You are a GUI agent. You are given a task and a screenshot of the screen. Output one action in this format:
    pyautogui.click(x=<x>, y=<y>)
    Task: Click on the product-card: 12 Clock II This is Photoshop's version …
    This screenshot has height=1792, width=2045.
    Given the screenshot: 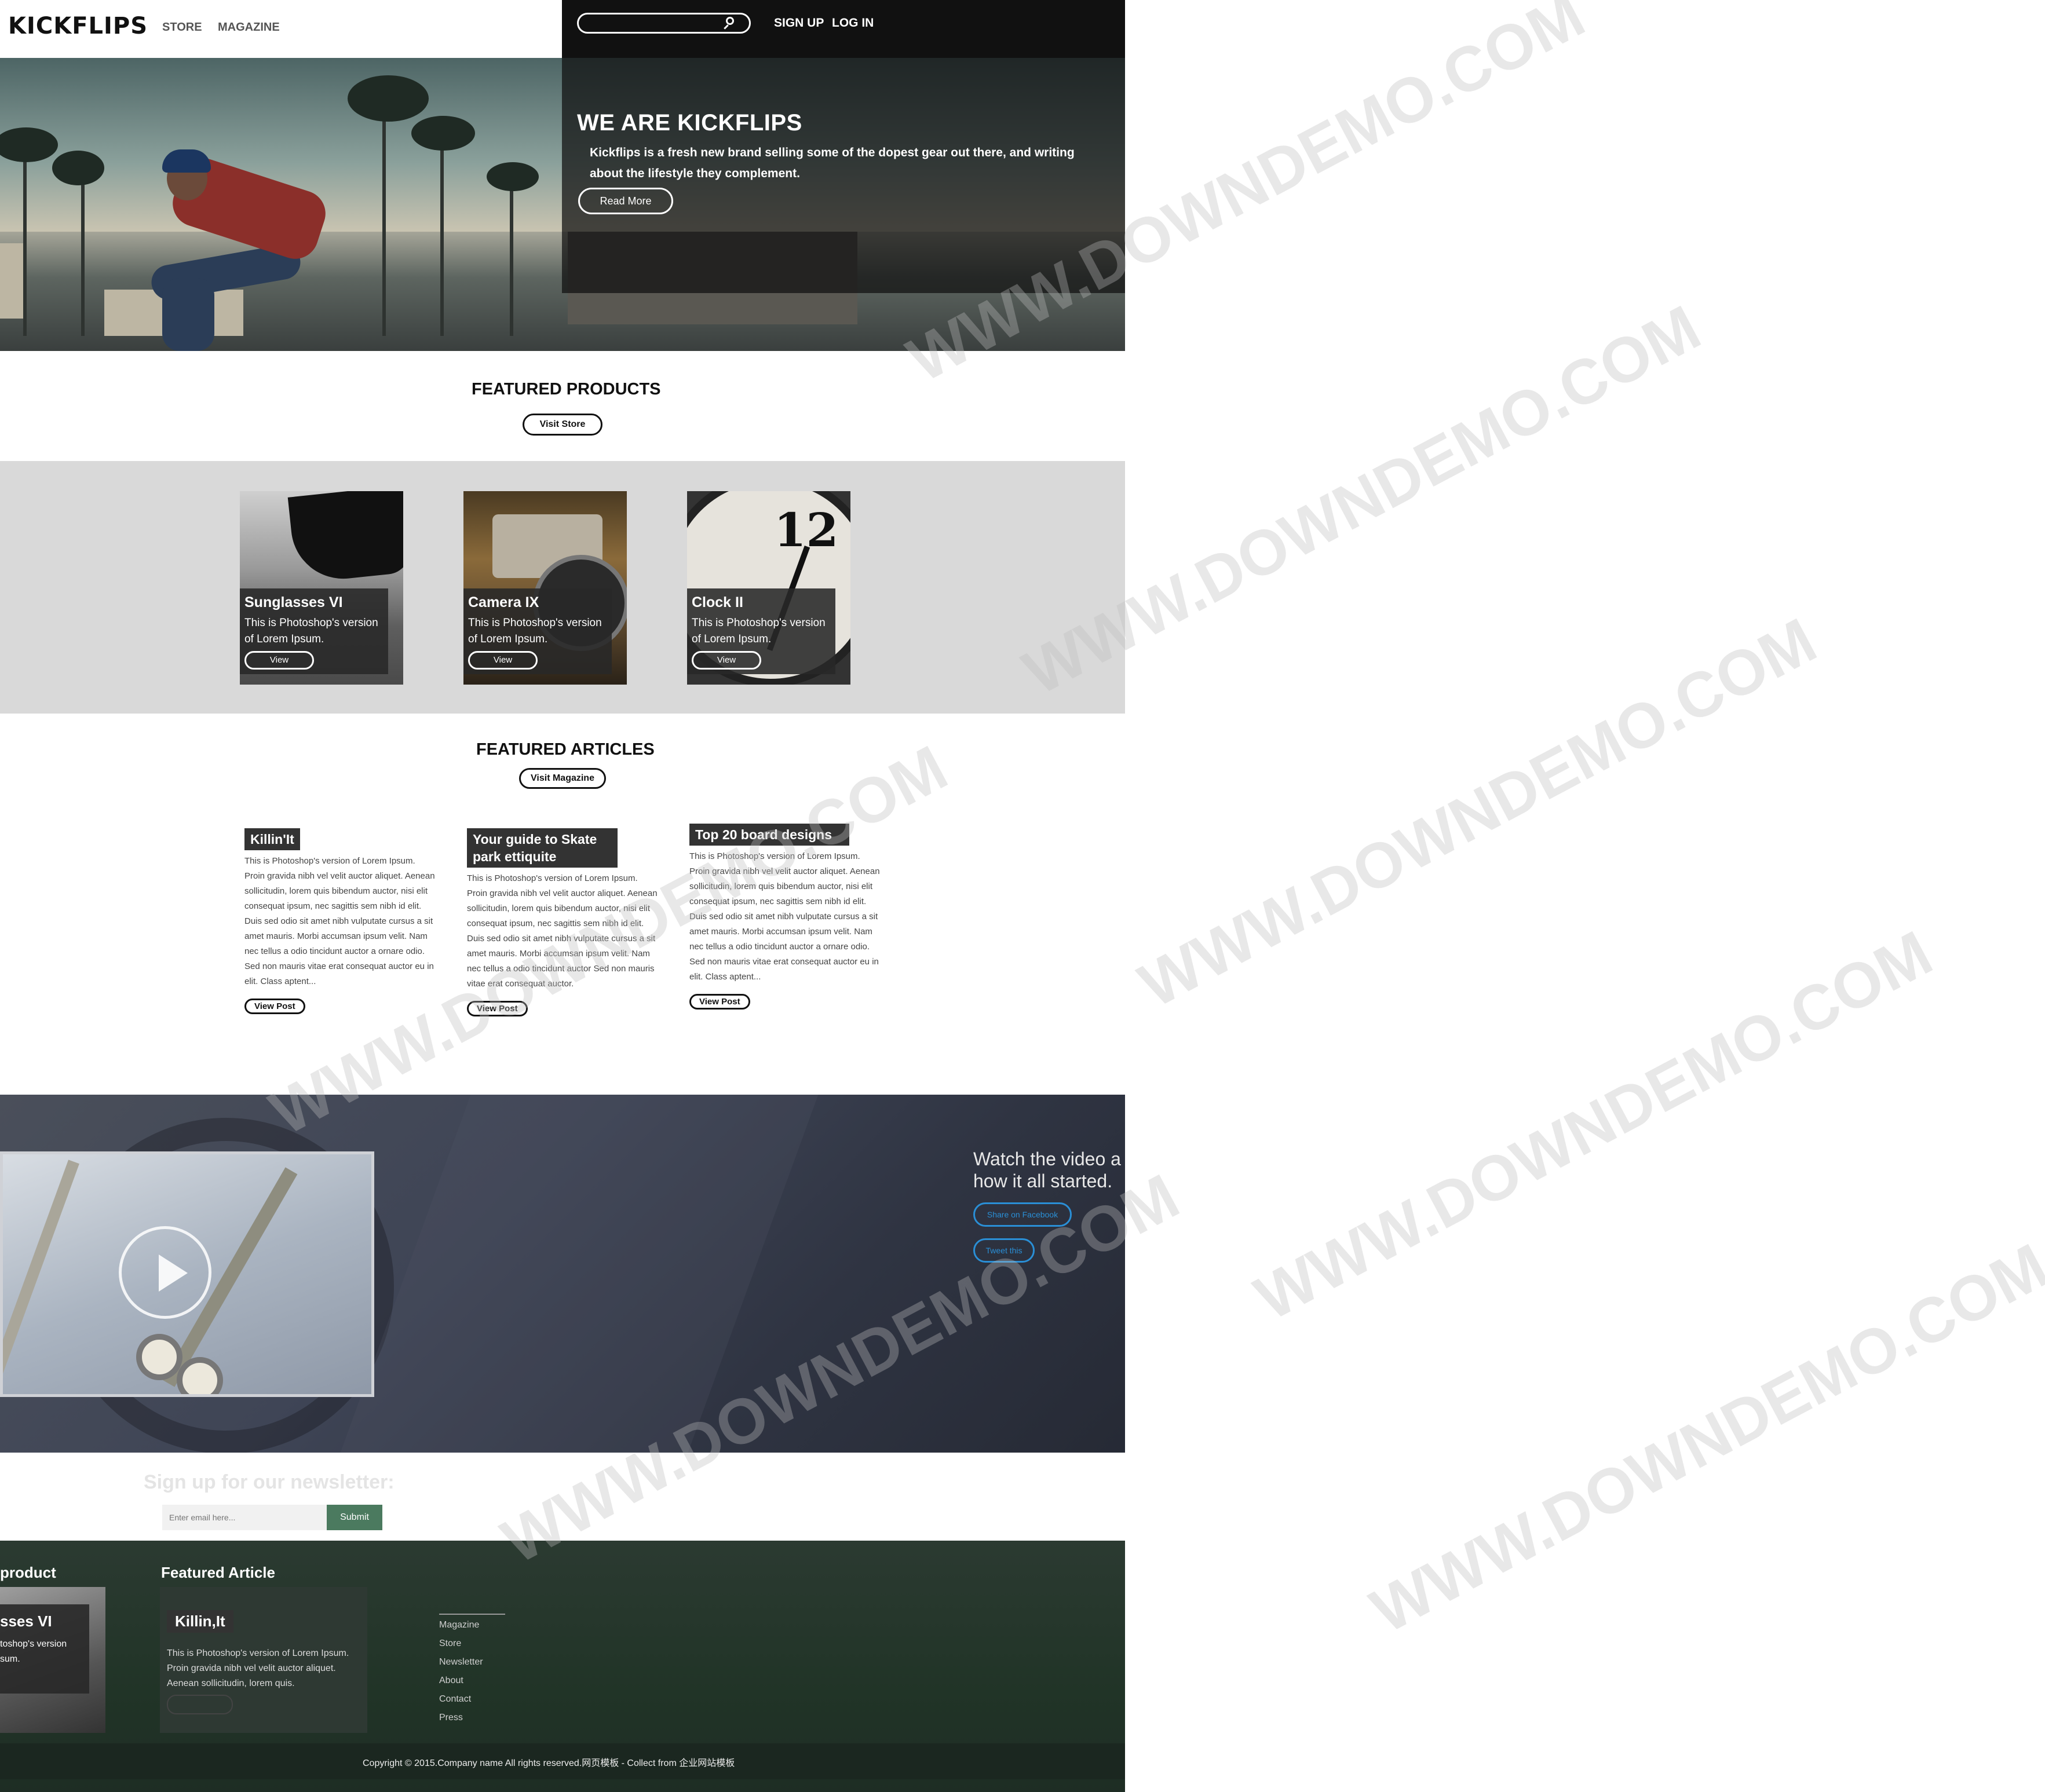 What is the action you would take?
    pyautogui.click(x=768, y=588)
    